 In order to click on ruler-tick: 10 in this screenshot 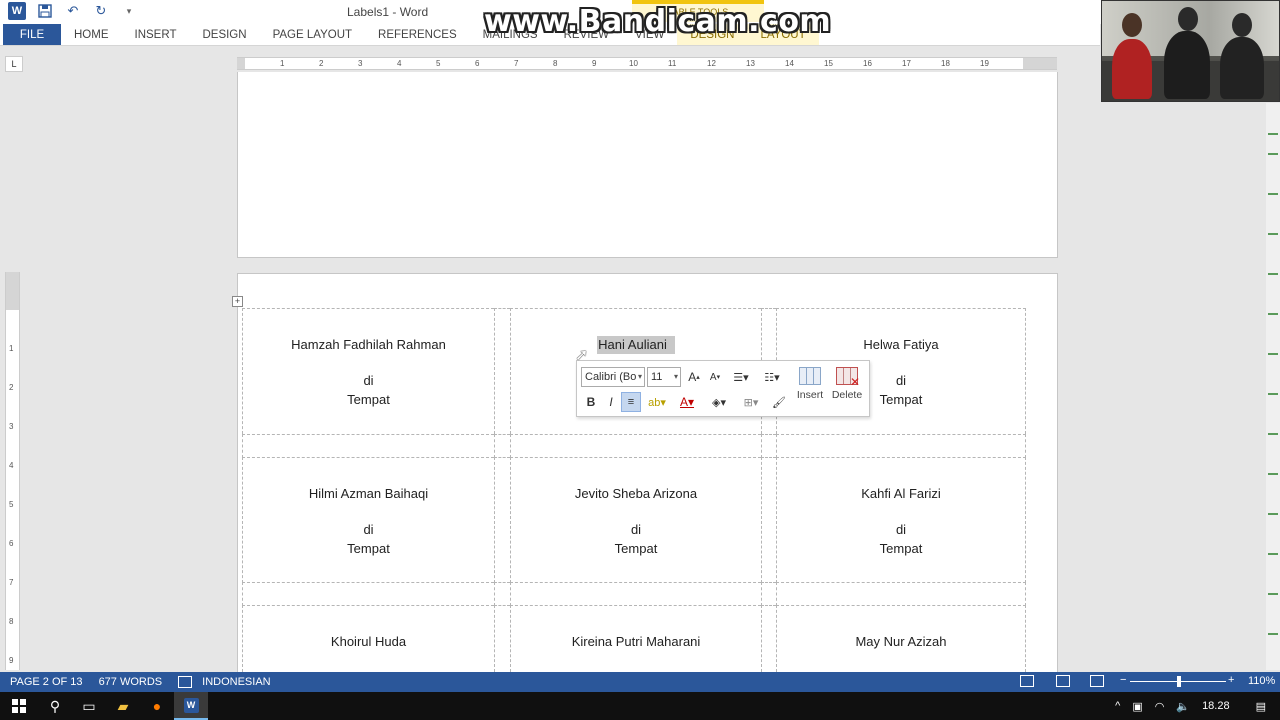, I will do `click(633, 63)`.